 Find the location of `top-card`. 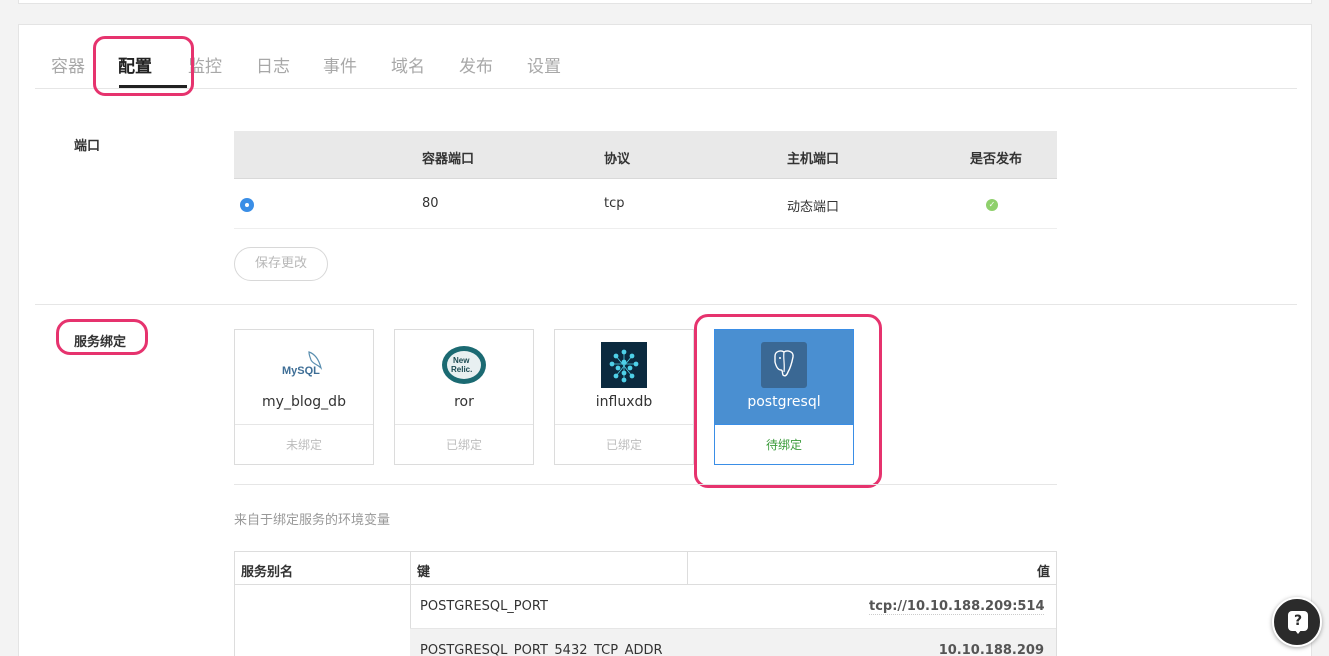

top-card is located at coordinates (665, 2).